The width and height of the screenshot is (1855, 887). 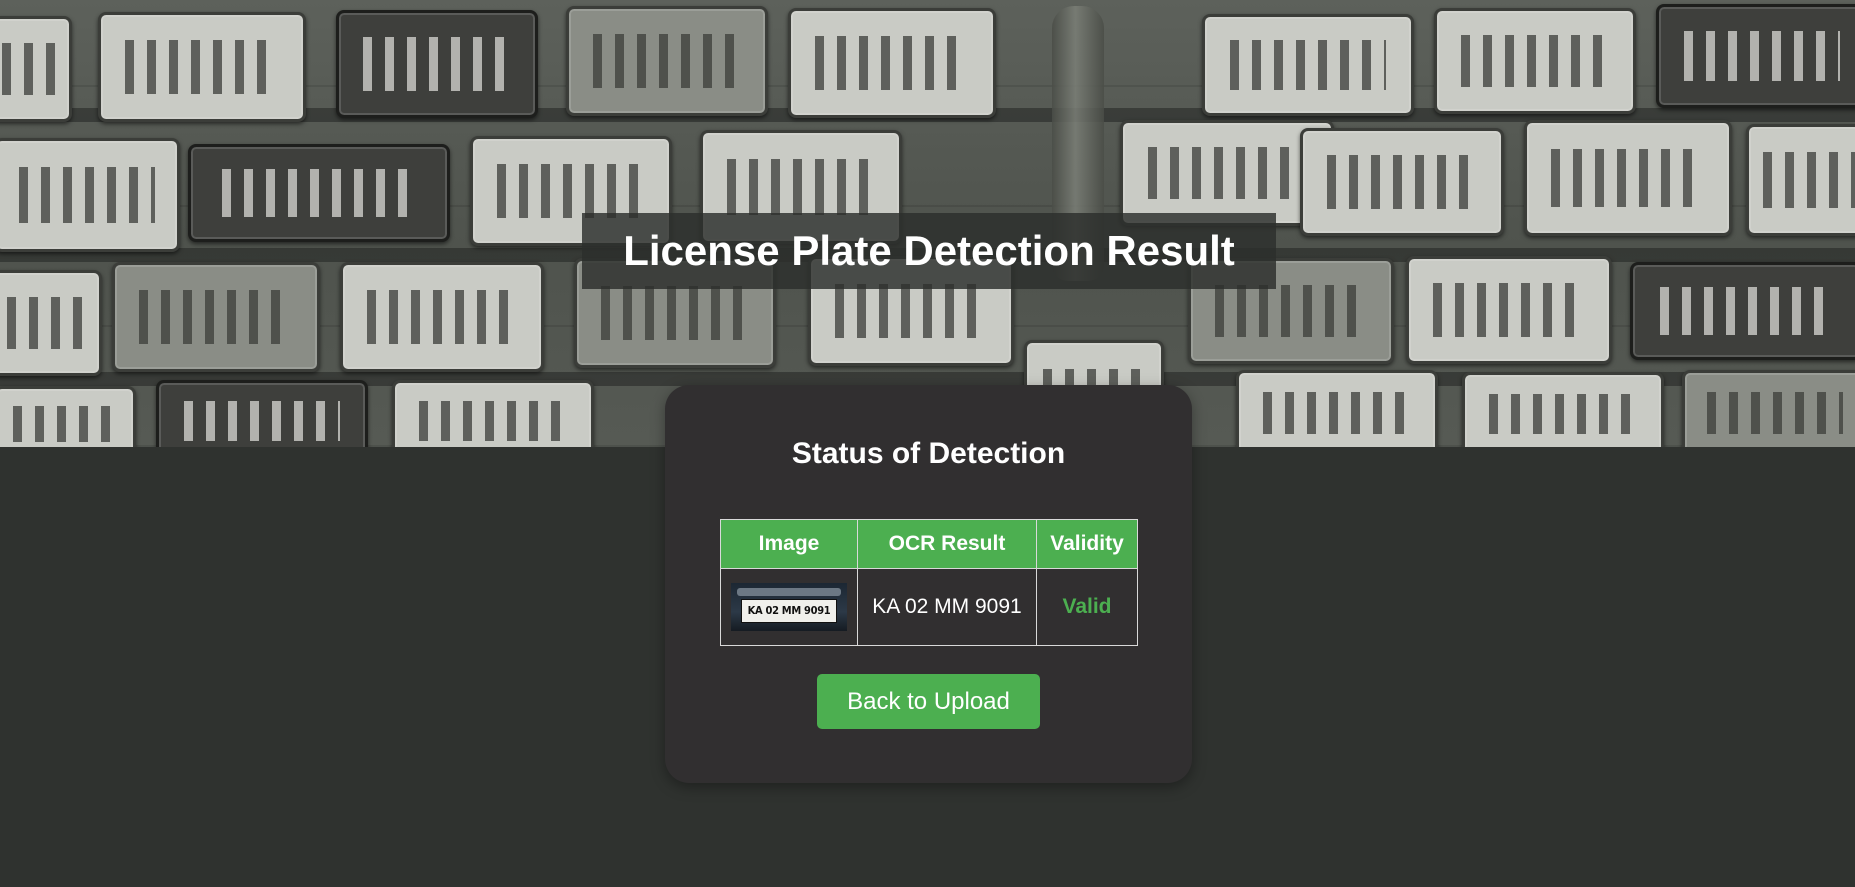 I want to click on license-plate-thumbnail: KA 02 MM 9091, so click(x=789, y=607).